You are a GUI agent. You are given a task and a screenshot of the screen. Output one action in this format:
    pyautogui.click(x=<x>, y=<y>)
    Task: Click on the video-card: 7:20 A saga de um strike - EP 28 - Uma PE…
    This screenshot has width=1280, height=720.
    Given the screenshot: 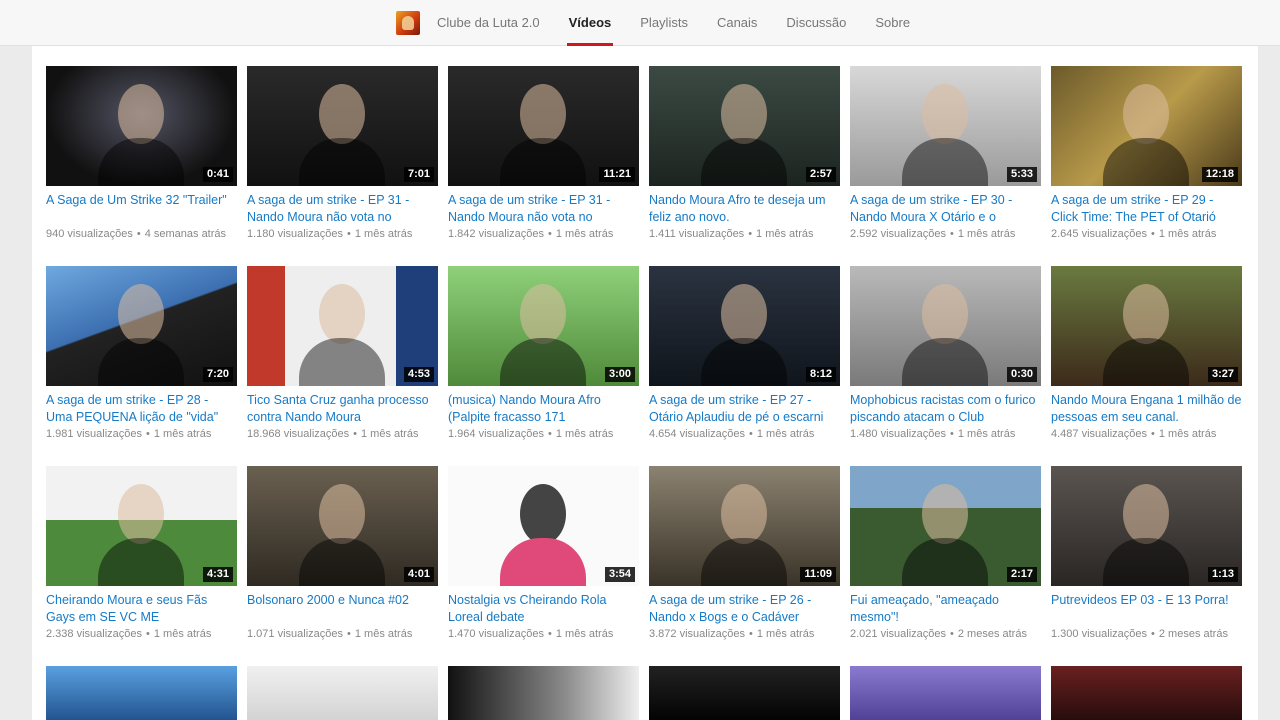 What is the action you would take?
    pyautogui.click(x=141, y=360)
    